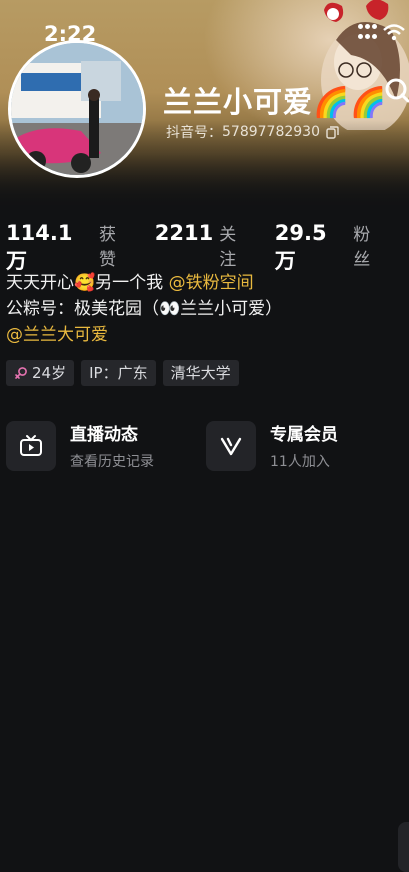 This screenshot has height=872, width=409. I want to click on stat-label: 获赞, so click(107, 247).